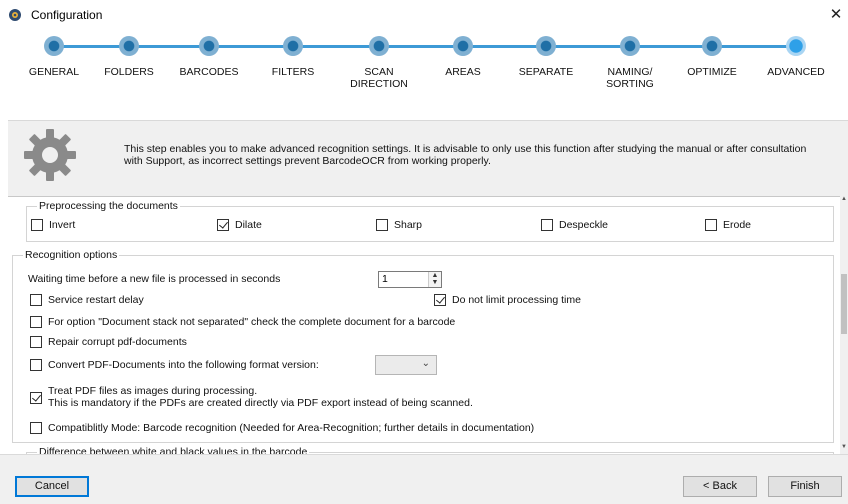 The height and width of the screenshot is (504, 848). I want to click on step-label: NAMING/ SORTING, so click(630, 78).